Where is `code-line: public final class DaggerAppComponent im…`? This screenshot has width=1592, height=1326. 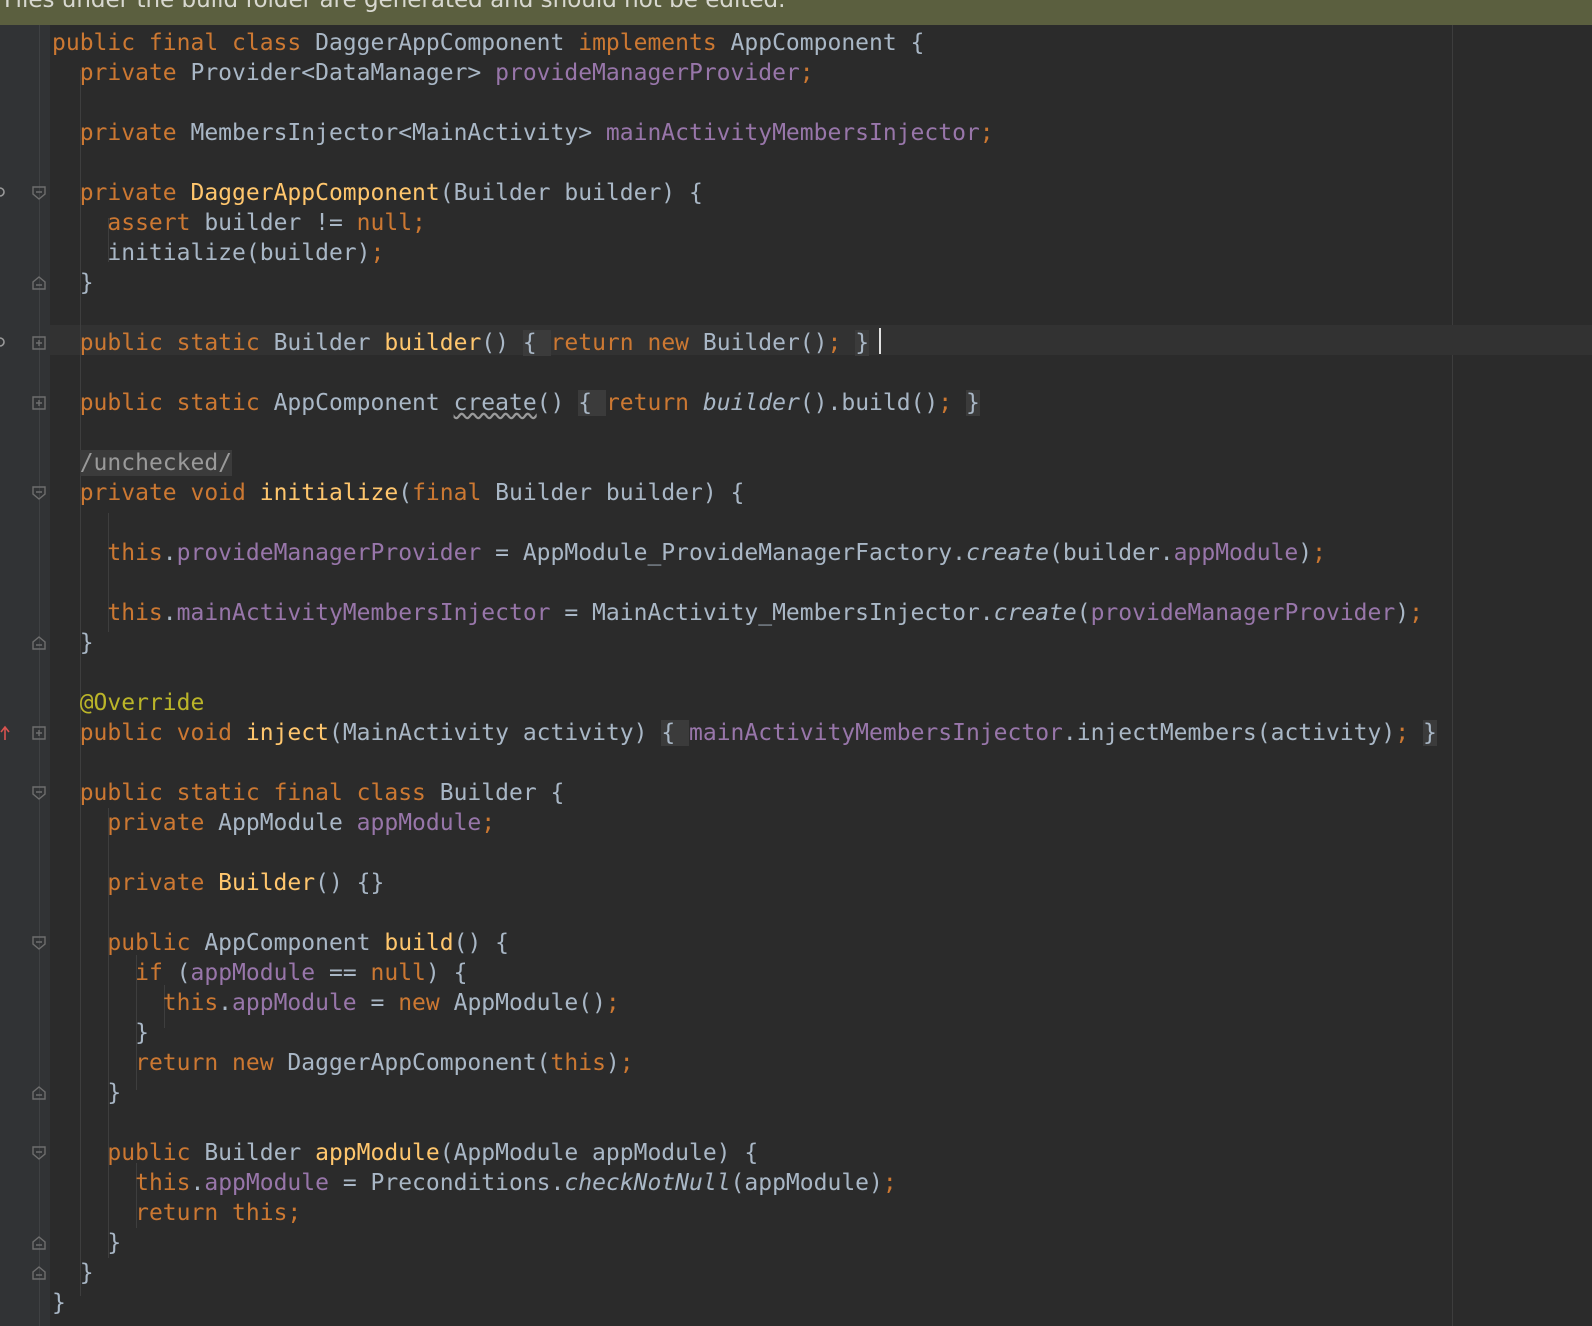 code-line: public final class DaggerAppComponent im… is located at coordinates (744, 43).